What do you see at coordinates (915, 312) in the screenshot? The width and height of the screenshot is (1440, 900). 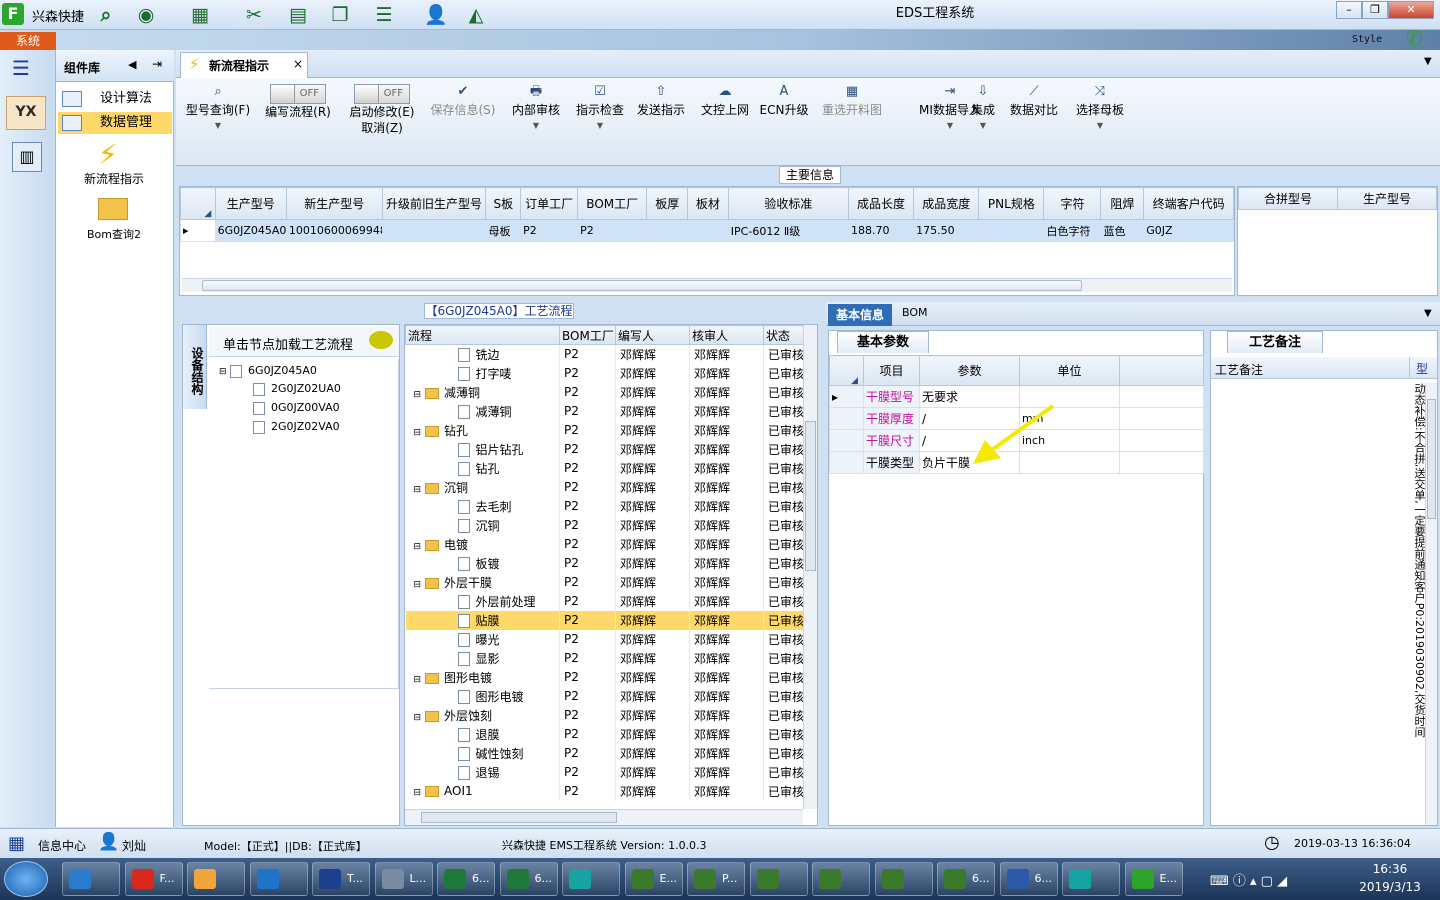 I see `tab-bom: BOM` at bounding box center [915, 312].